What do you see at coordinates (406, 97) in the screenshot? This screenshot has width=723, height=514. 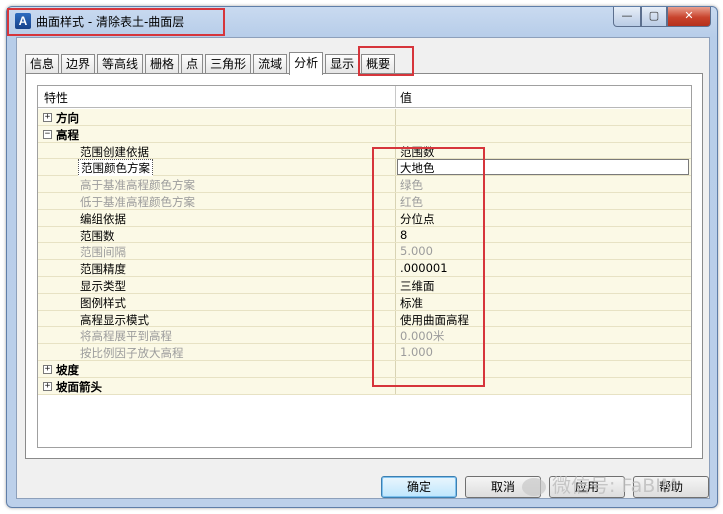 I see `column-header-value: 值` at bounding box center [406, 97].